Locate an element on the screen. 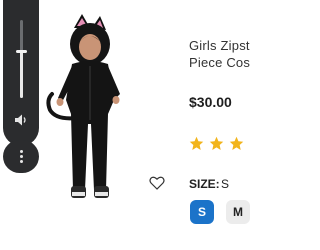 The width and height of the screenshot is (320, 250). product-title-line-2: Piece Cos is located at coordinates (220, 62).